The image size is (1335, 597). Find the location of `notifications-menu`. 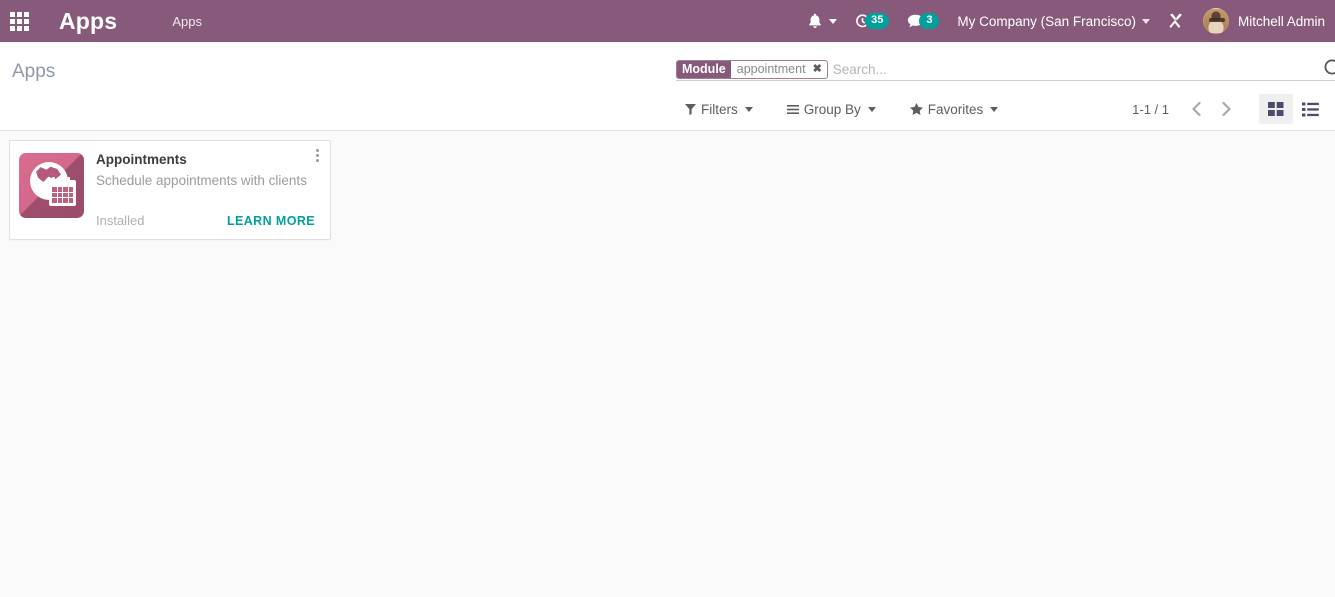

notifications-menu is located at coordinates (822, 21).